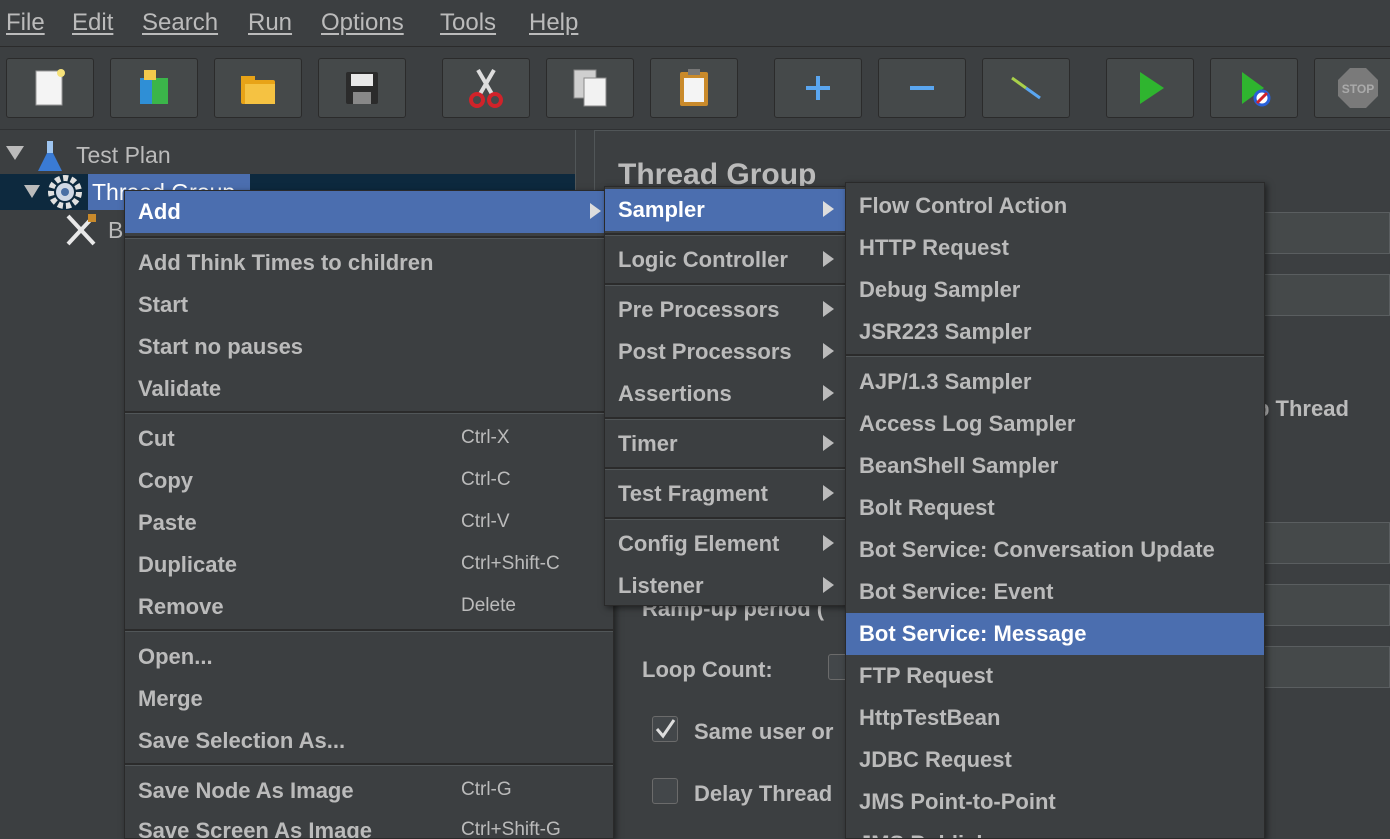  Describe the element at coordinates (92, 23) in the screenshot. I see `menu-edit: Edit` at that location.